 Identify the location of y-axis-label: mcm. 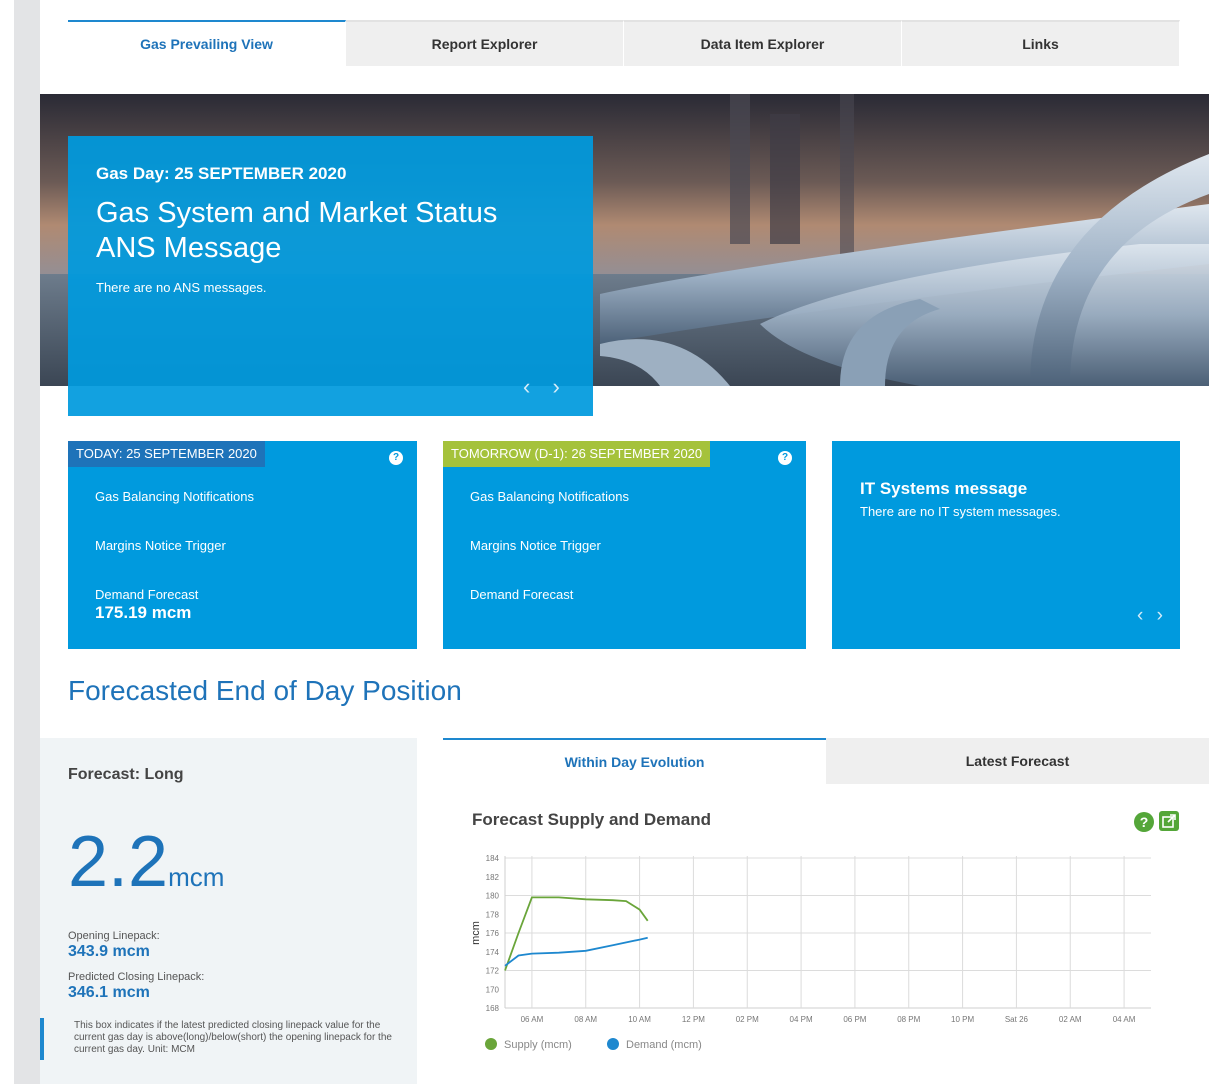
(476, 933).